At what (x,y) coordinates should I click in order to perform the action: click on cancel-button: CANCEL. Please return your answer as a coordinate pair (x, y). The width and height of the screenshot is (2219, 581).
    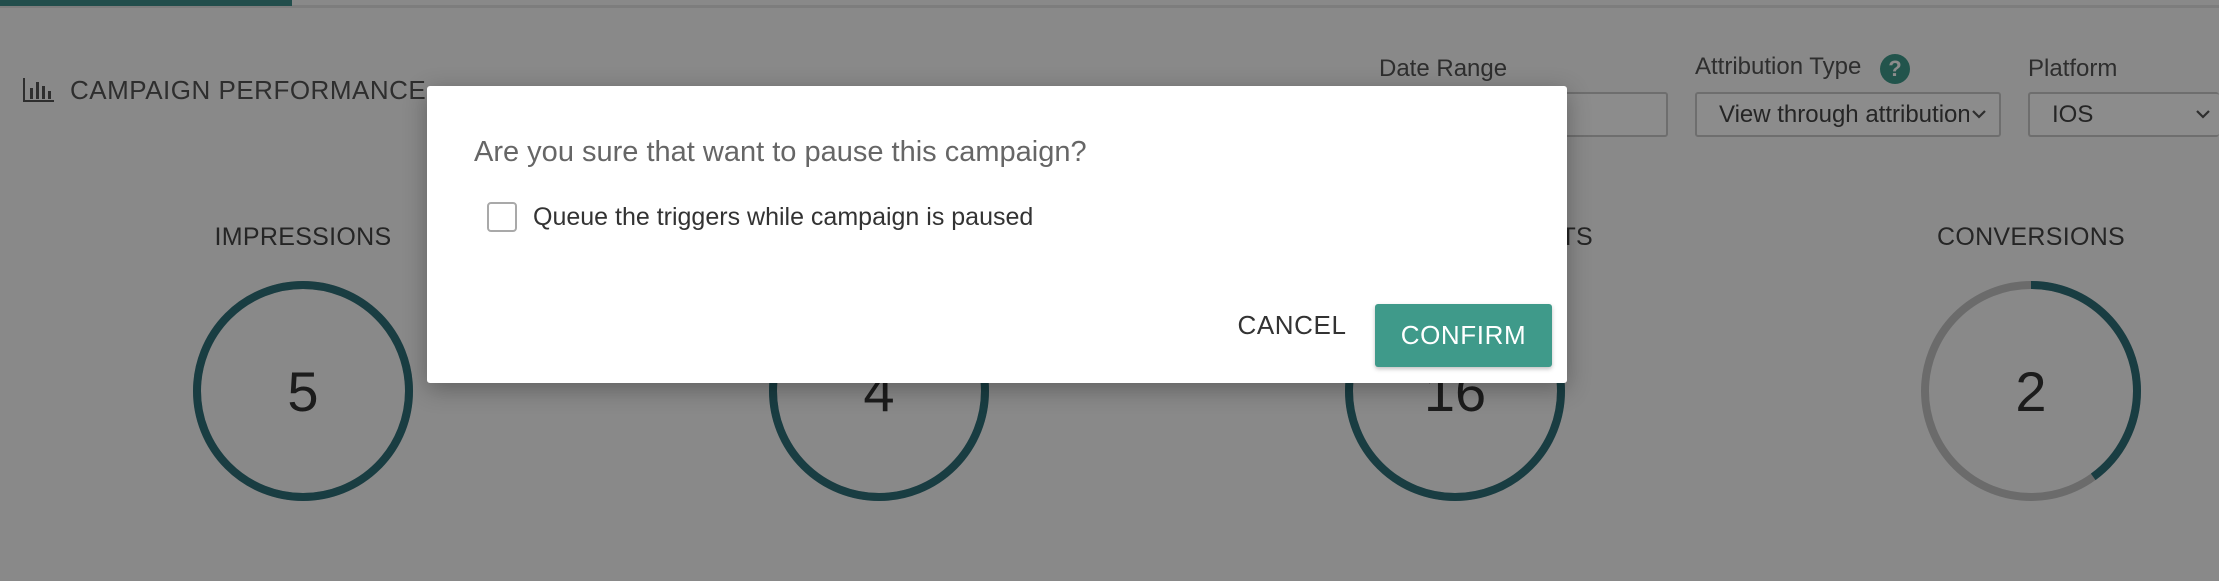
    Looking at the image, I should click on (1292, 325).